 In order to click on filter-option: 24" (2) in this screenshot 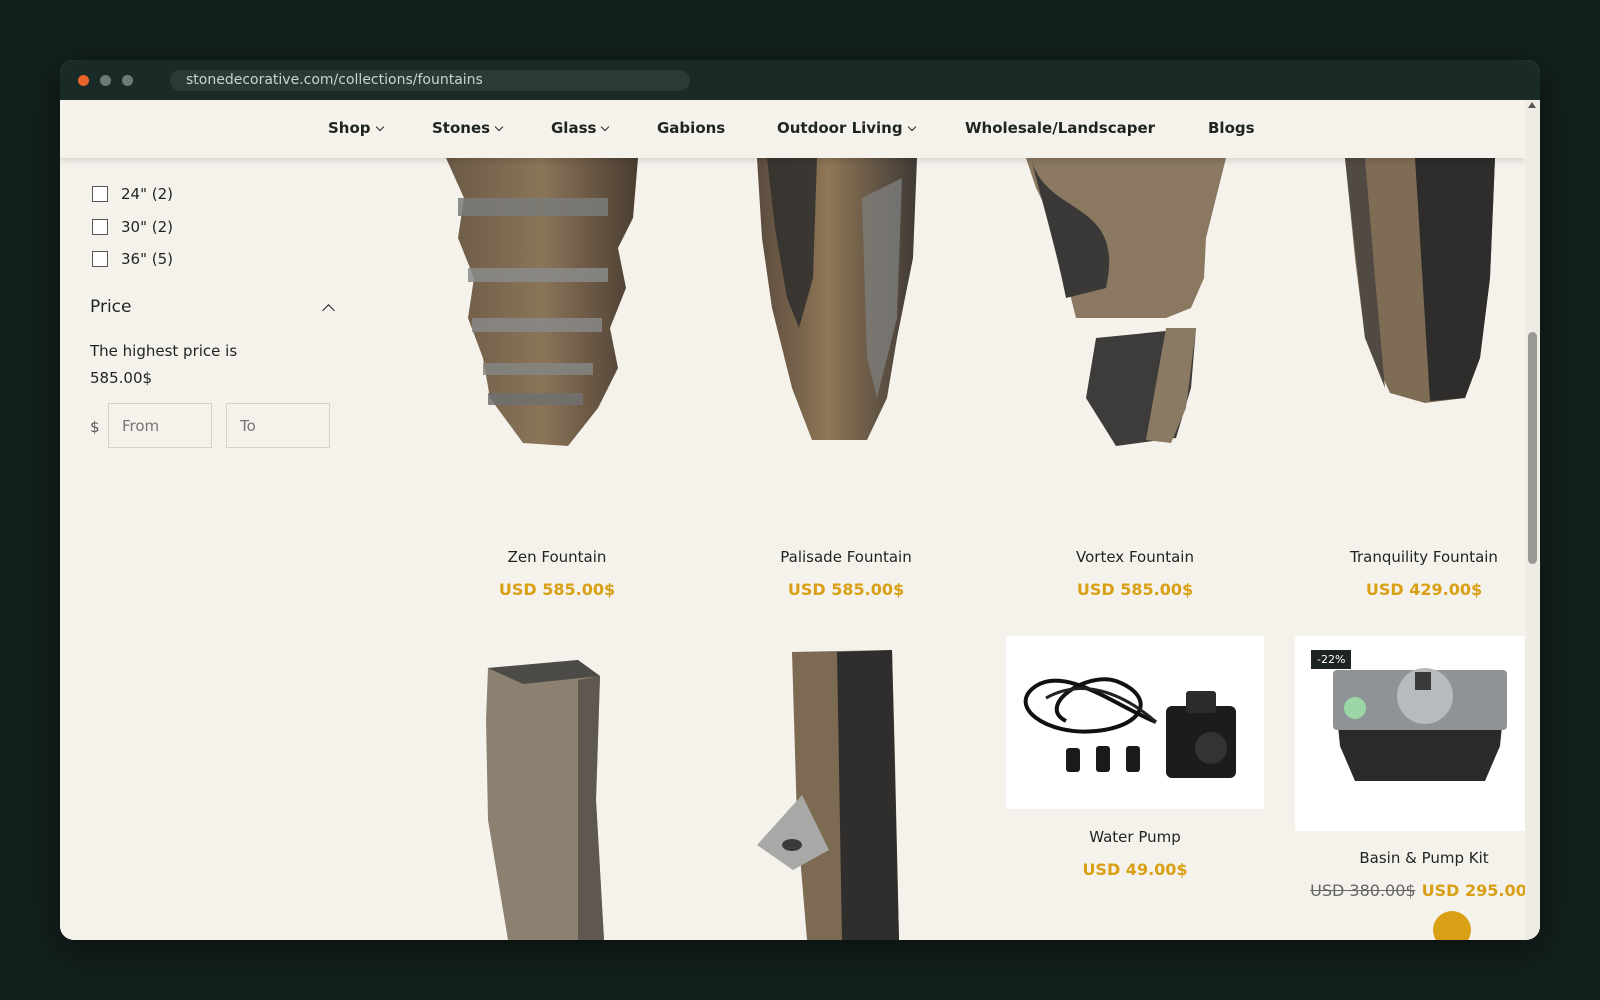, I will do `click(132, 194)`.